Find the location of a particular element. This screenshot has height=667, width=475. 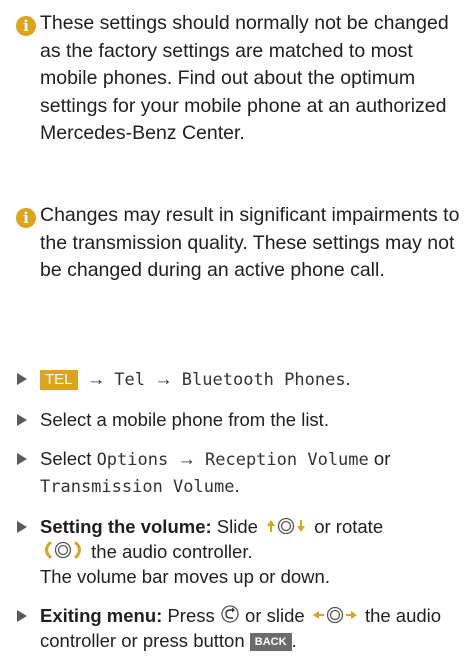

step-select-phone: Select a mobile phone from the list. is located at coordinates (243, 419).